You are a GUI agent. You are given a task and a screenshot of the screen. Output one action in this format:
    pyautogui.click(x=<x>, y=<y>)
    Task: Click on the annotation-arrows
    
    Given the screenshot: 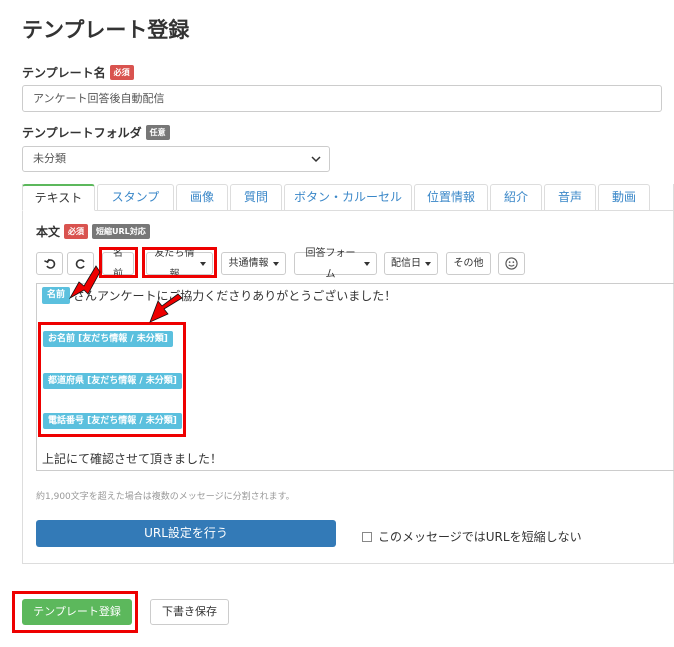 What is the action you would take?
    pyautogui.click(x=125, y=294)
    